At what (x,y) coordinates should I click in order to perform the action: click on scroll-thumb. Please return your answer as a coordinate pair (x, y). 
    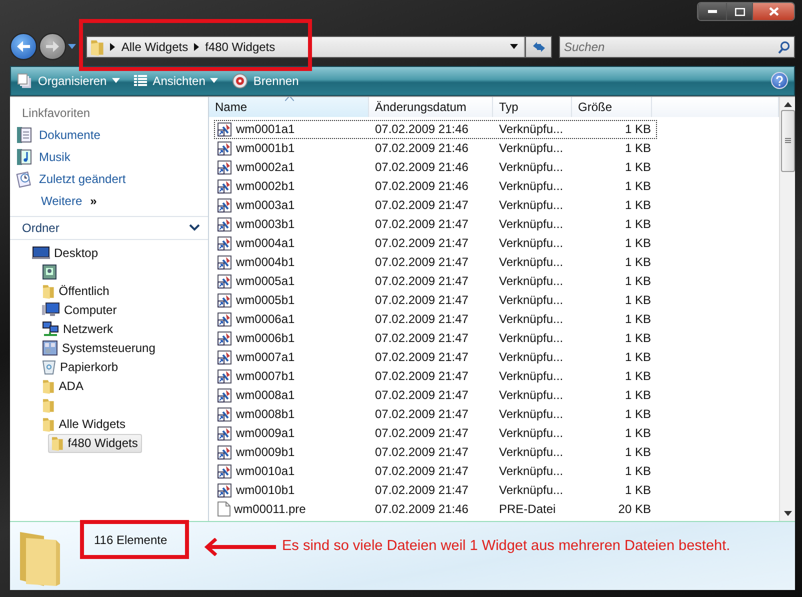
    Looking at the image, I should click on (787, 141).